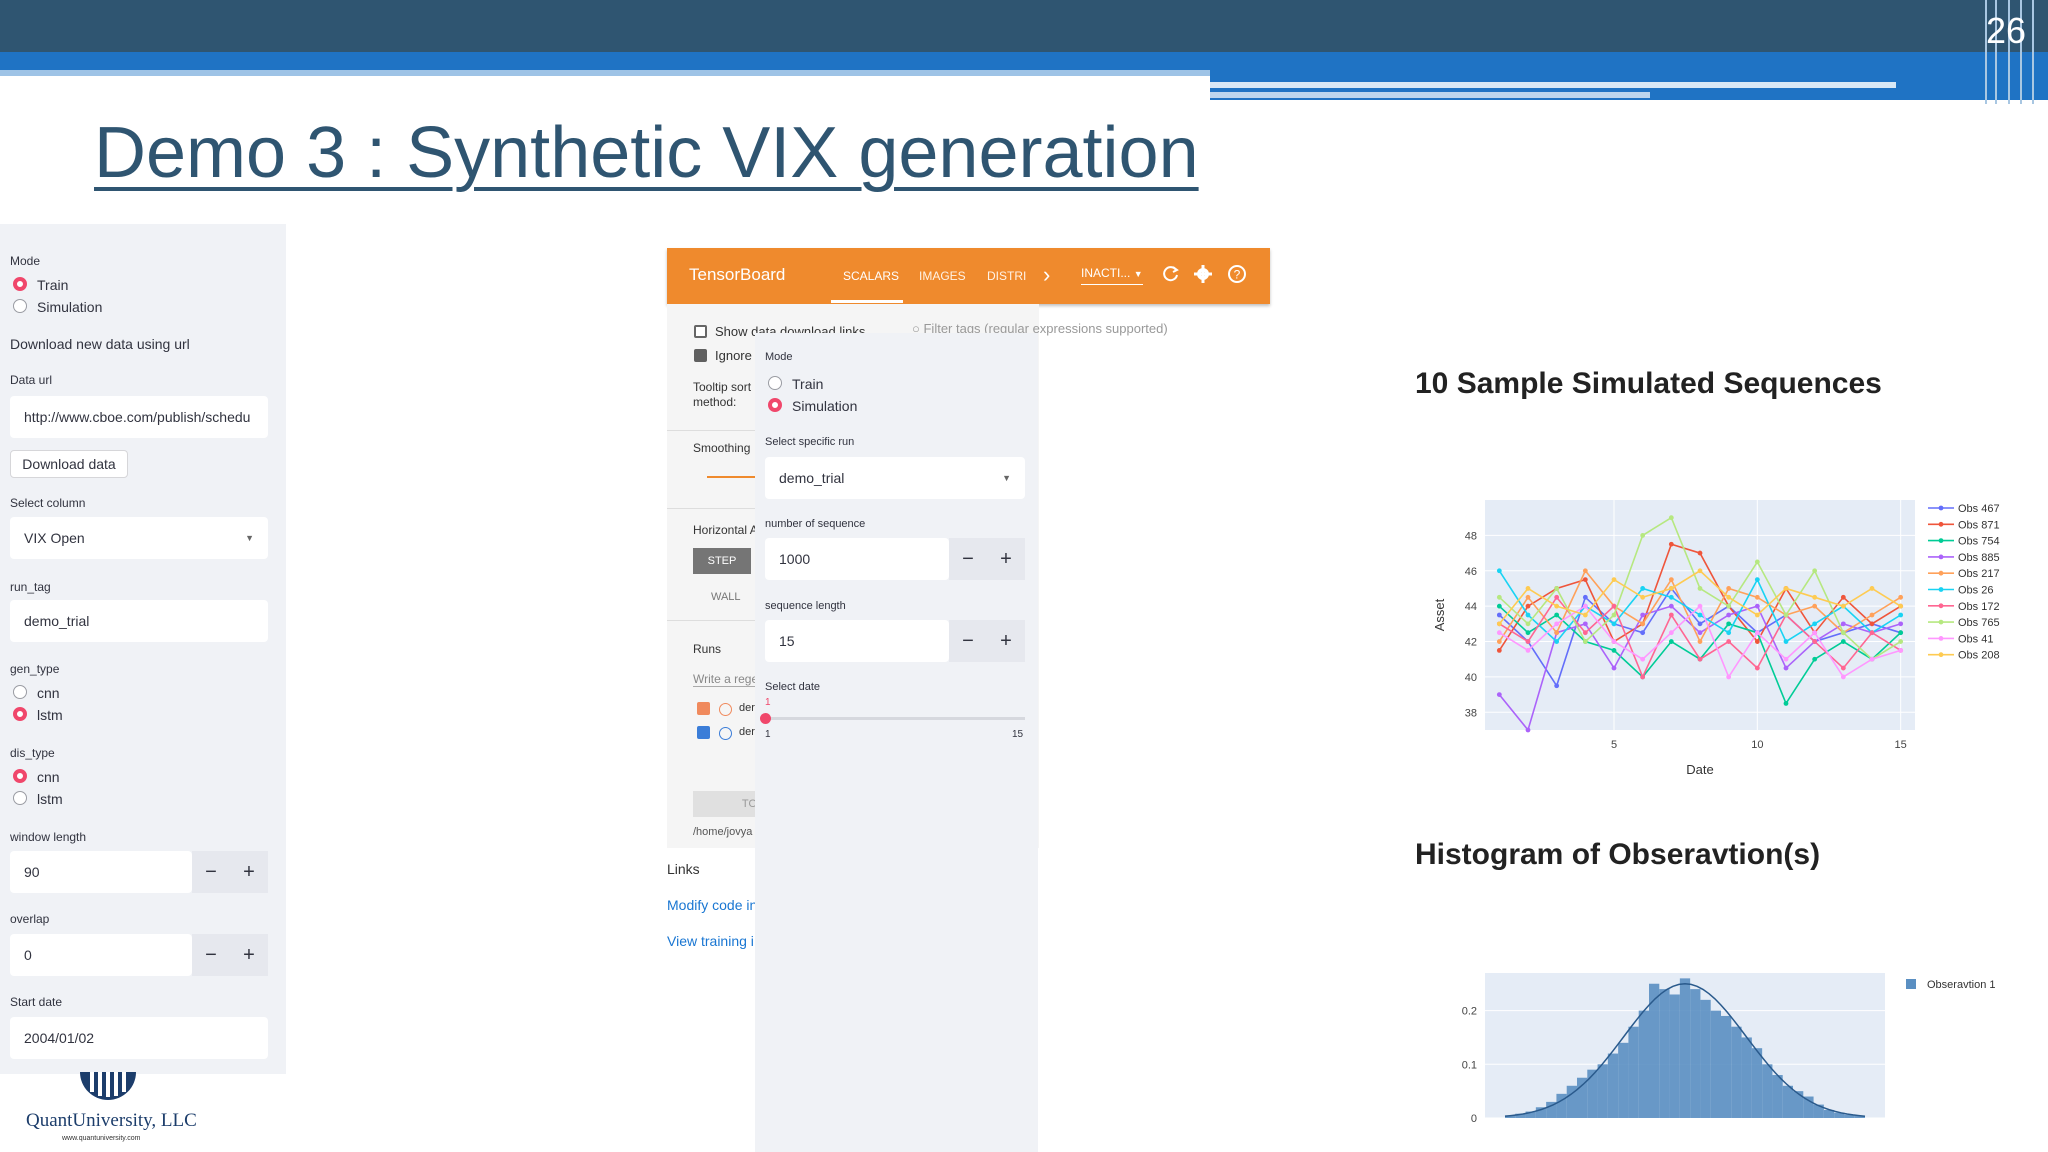  What do you see at coordinates (20, 798) in the screenshot?
I see `radio-dis-lstm` at bounding box center [20, 798].